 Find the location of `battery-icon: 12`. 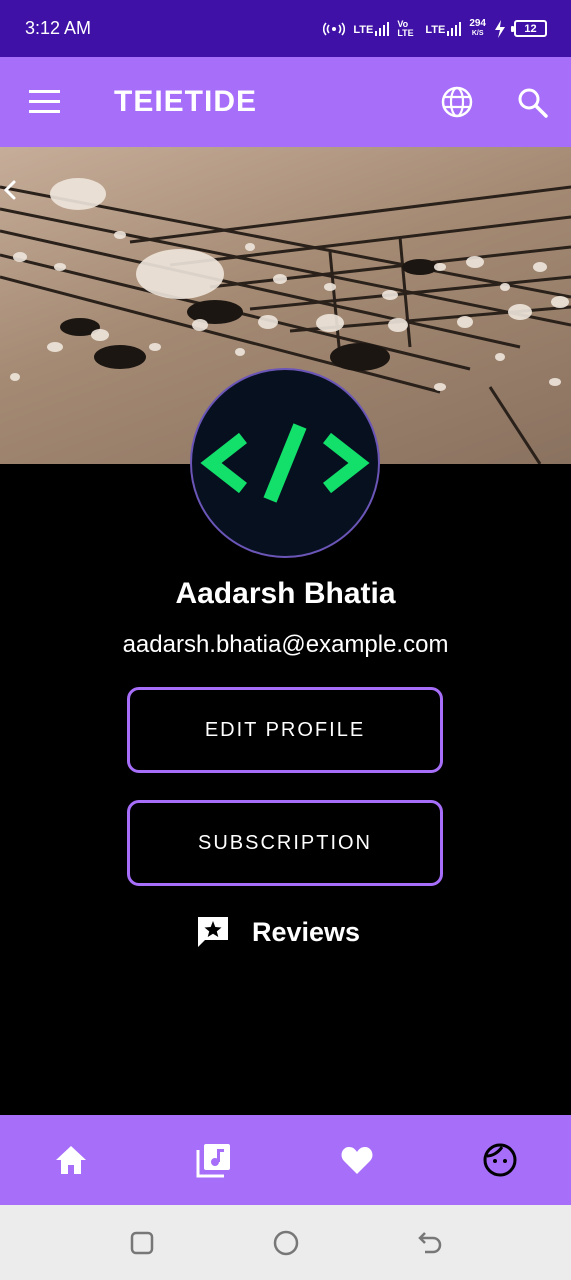

battery-icon: 12 is located at coordinates (529, 28).